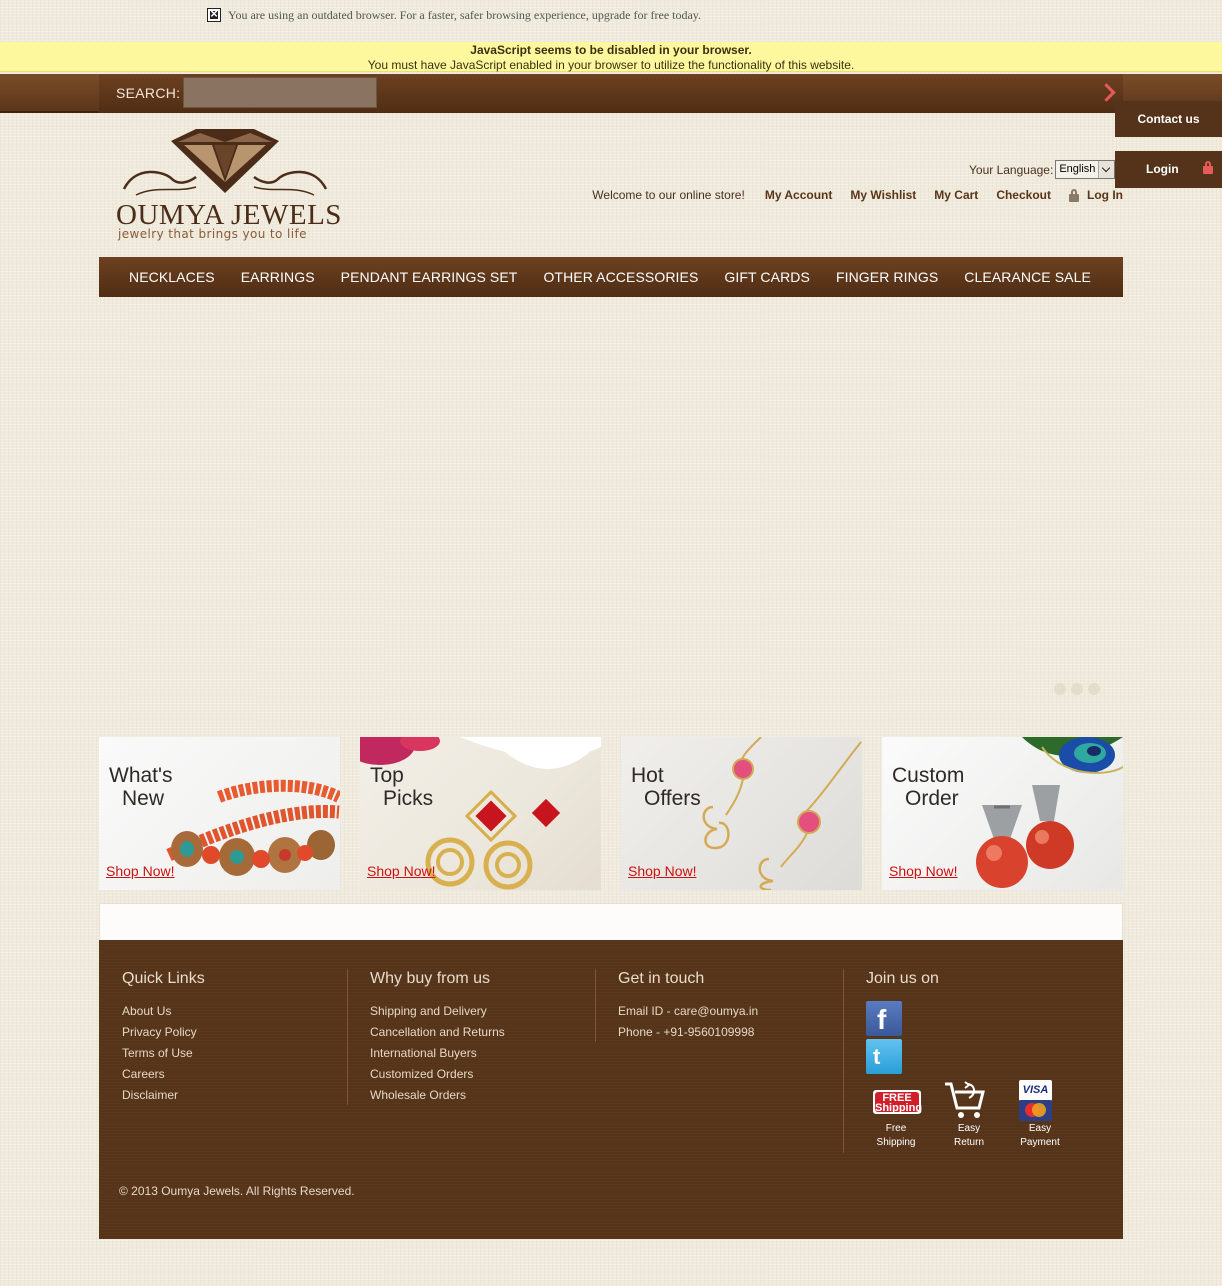  I want to click on my-wishlist-link: My Wishlist, so click(883, 195).